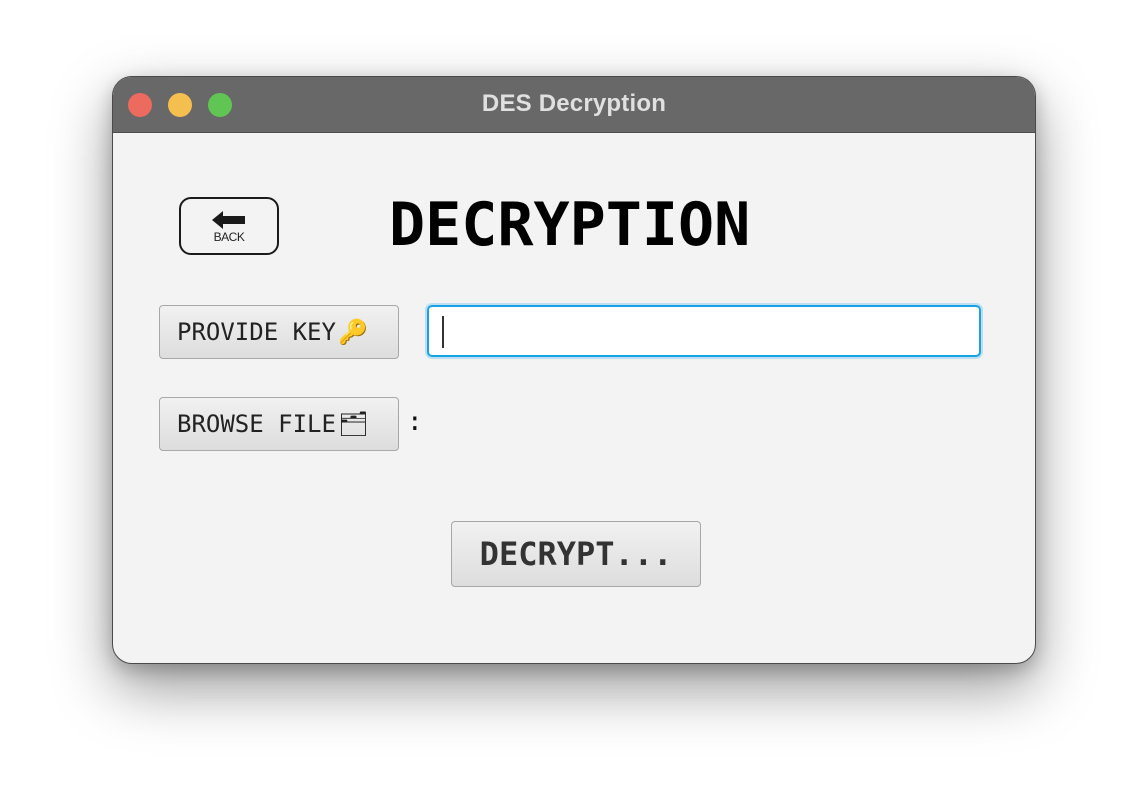 This screenshot has width=1148, height=812. I want to click on key-input, so click(704, 331).